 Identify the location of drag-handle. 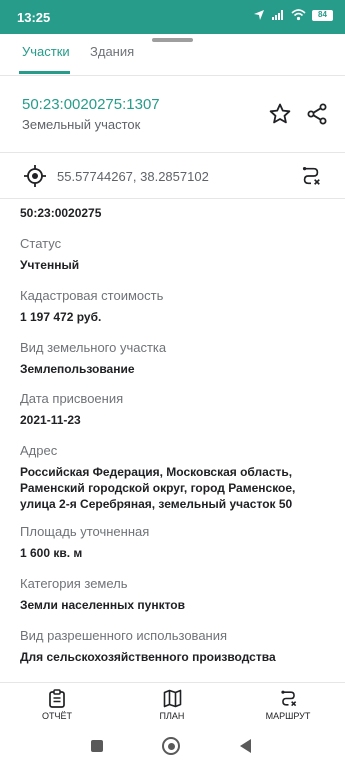
(172, 40).